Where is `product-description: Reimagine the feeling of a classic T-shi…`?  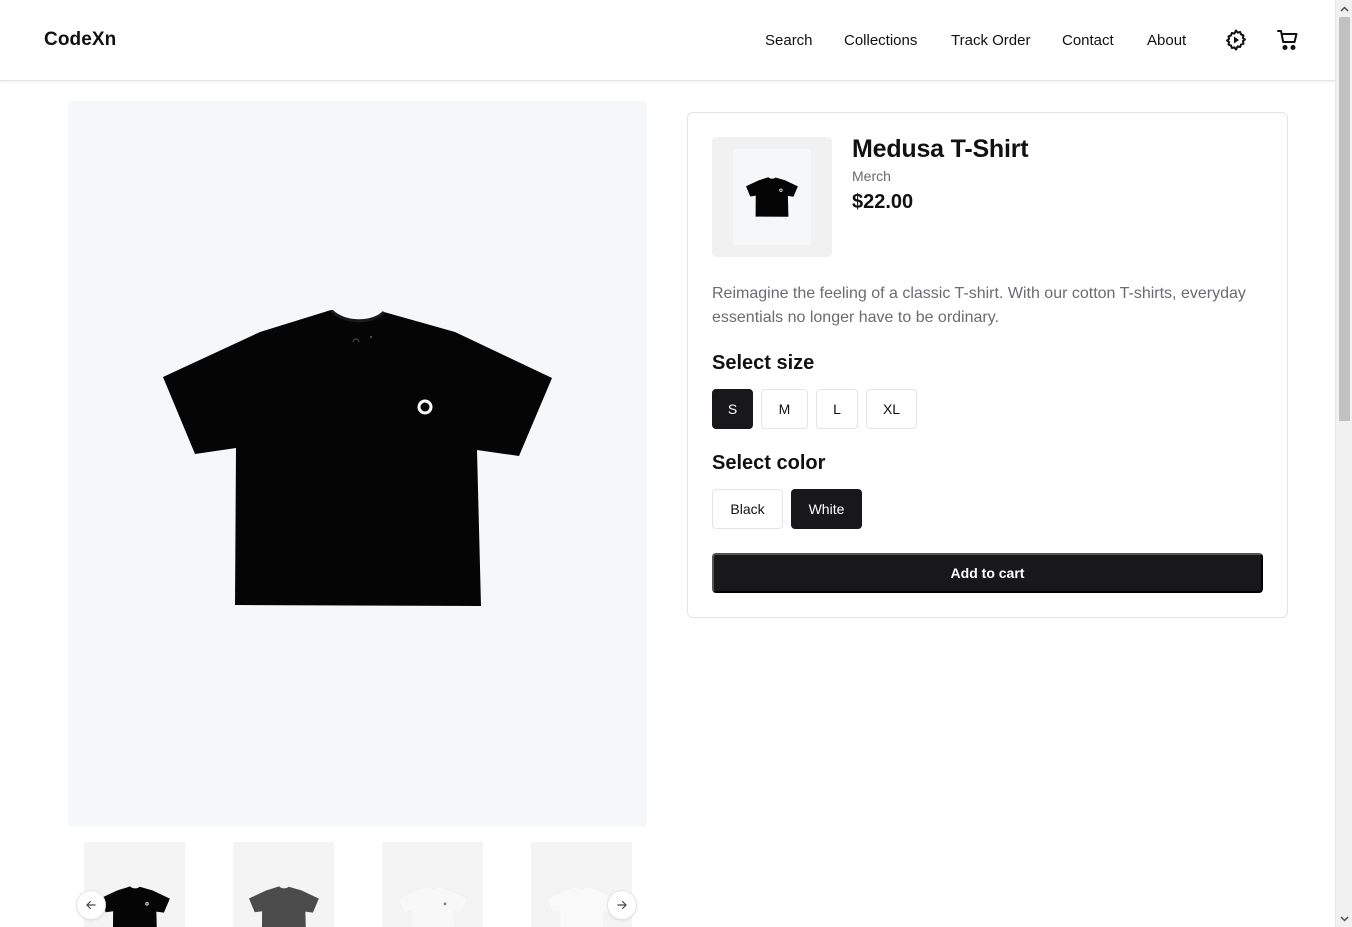 product-description: Reimagine the feeling of a classic T-shi… is located at coordinates (979, 305).